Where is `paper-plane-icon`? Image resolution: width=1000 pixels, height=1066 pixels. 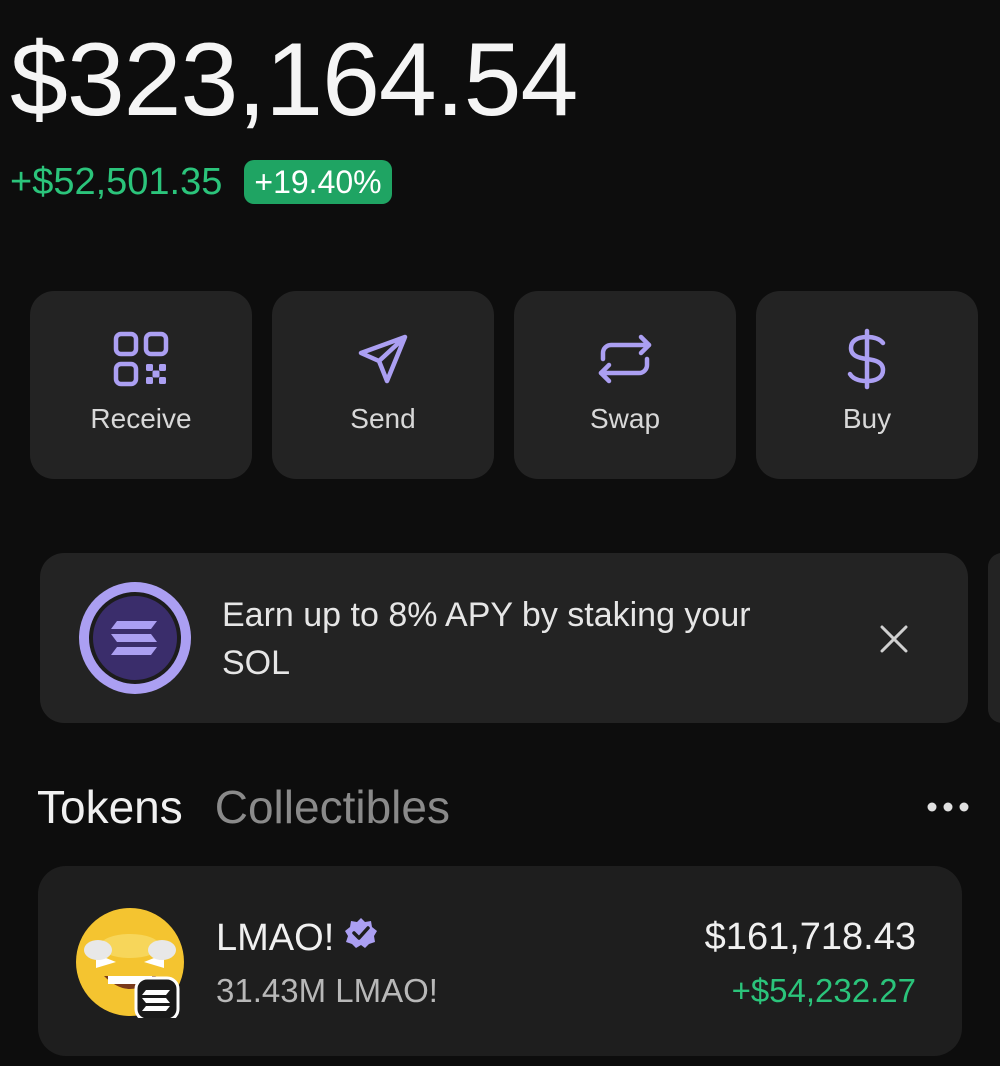 paper-plane-icon is located at coordinates (383, 359).